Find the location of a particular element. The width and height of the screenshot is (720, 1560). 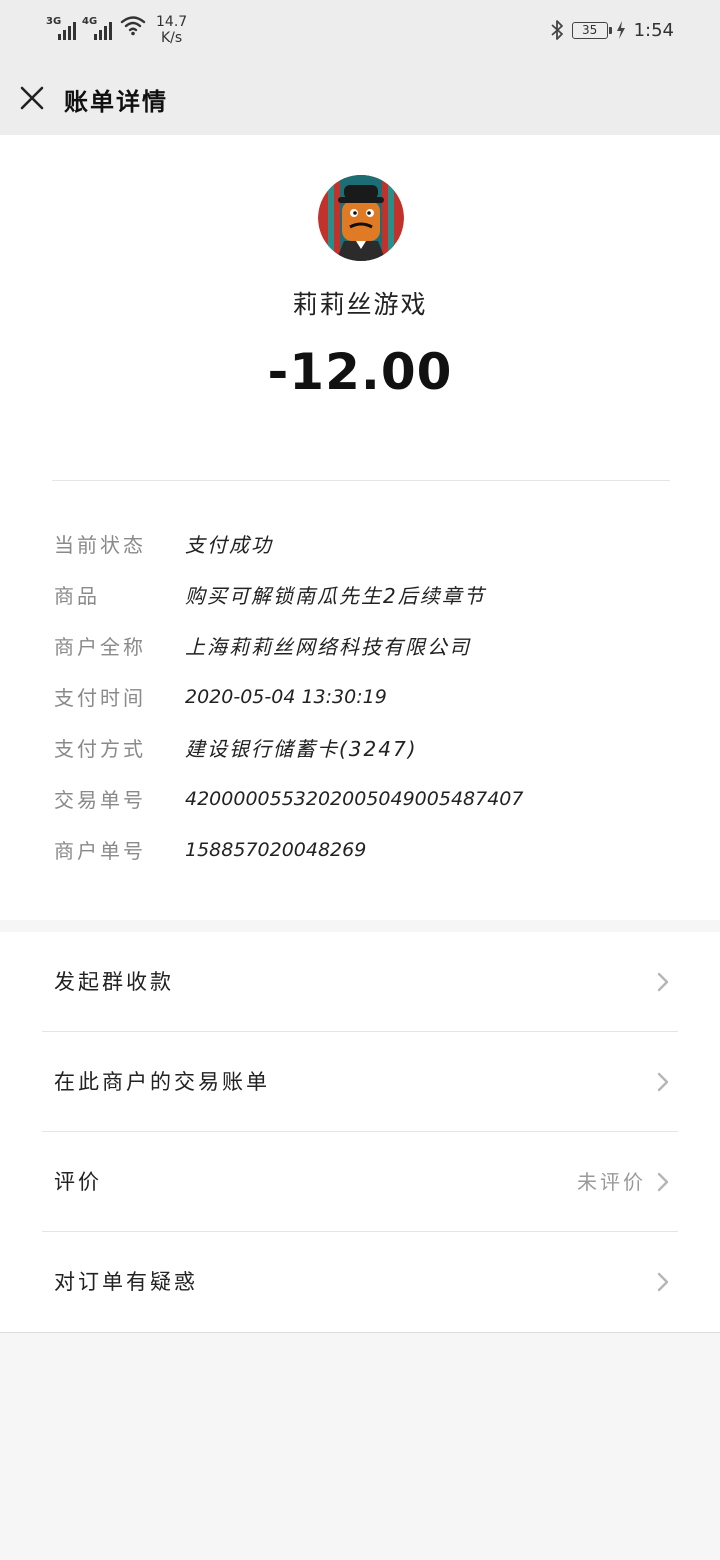

status-bar-right: 35 1:54 is located at coordinates (612, 30).